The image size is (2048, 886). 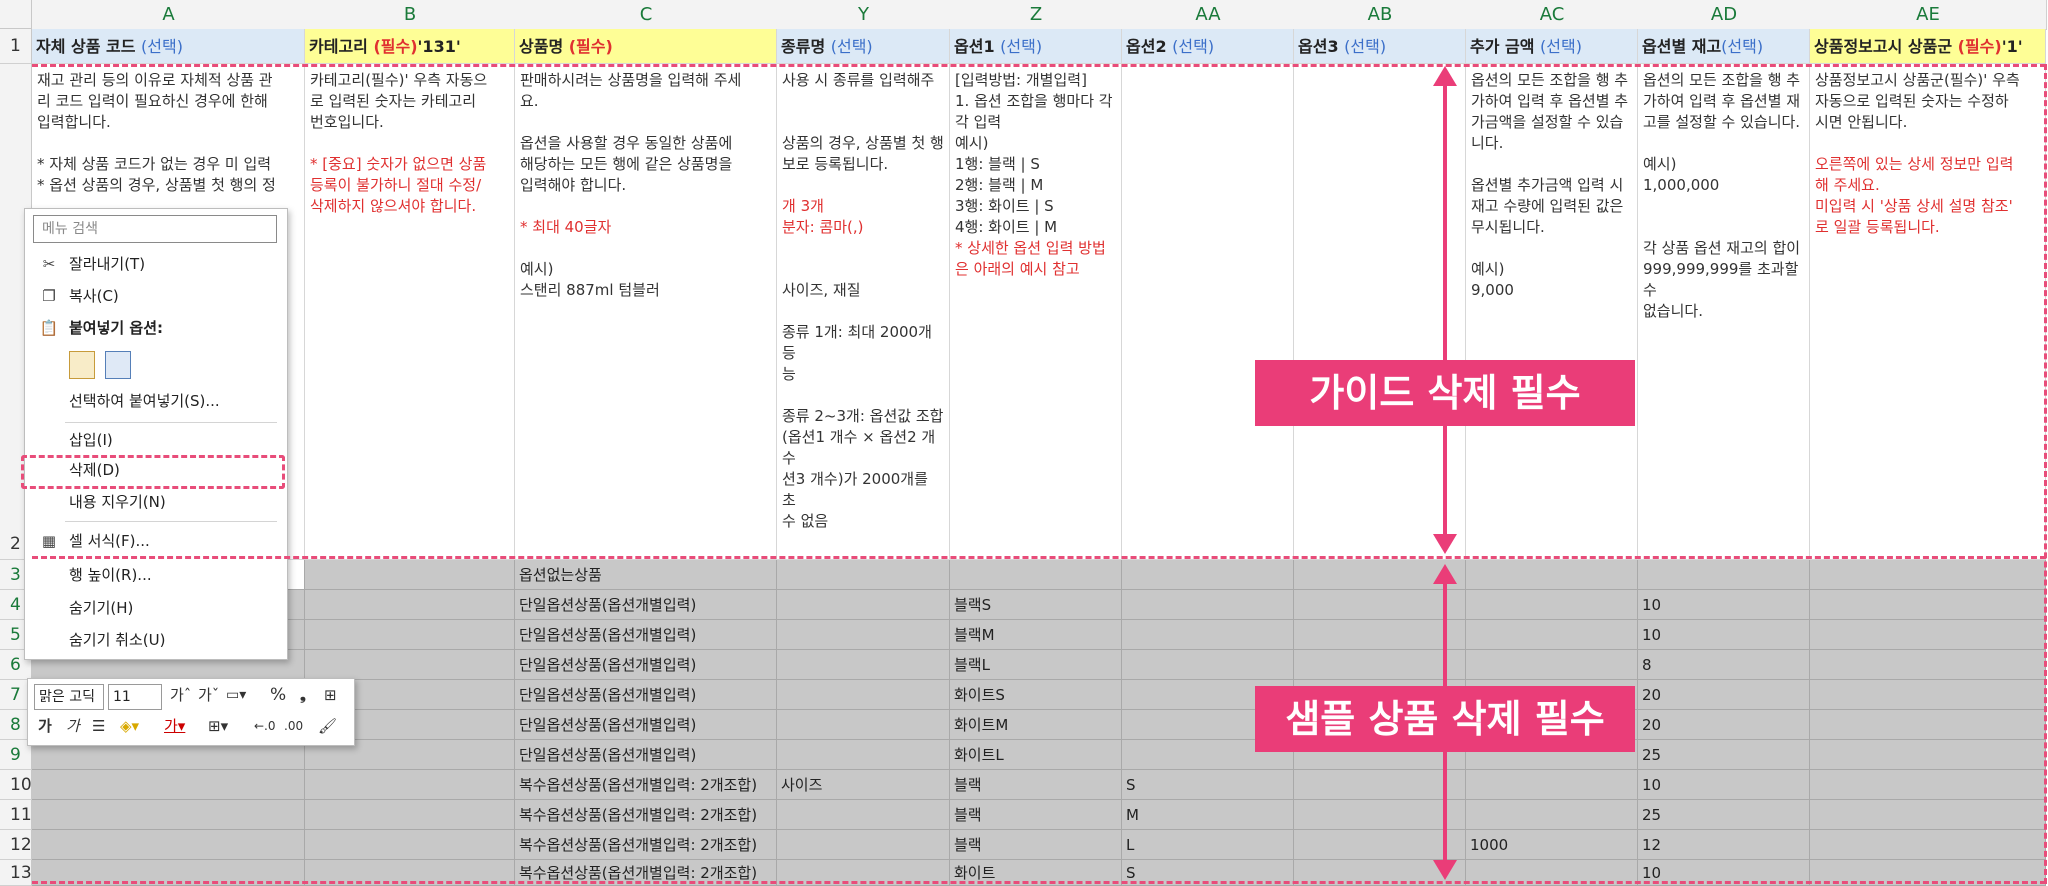 I want to click on row-header: 12, so click(x=16, y=845).